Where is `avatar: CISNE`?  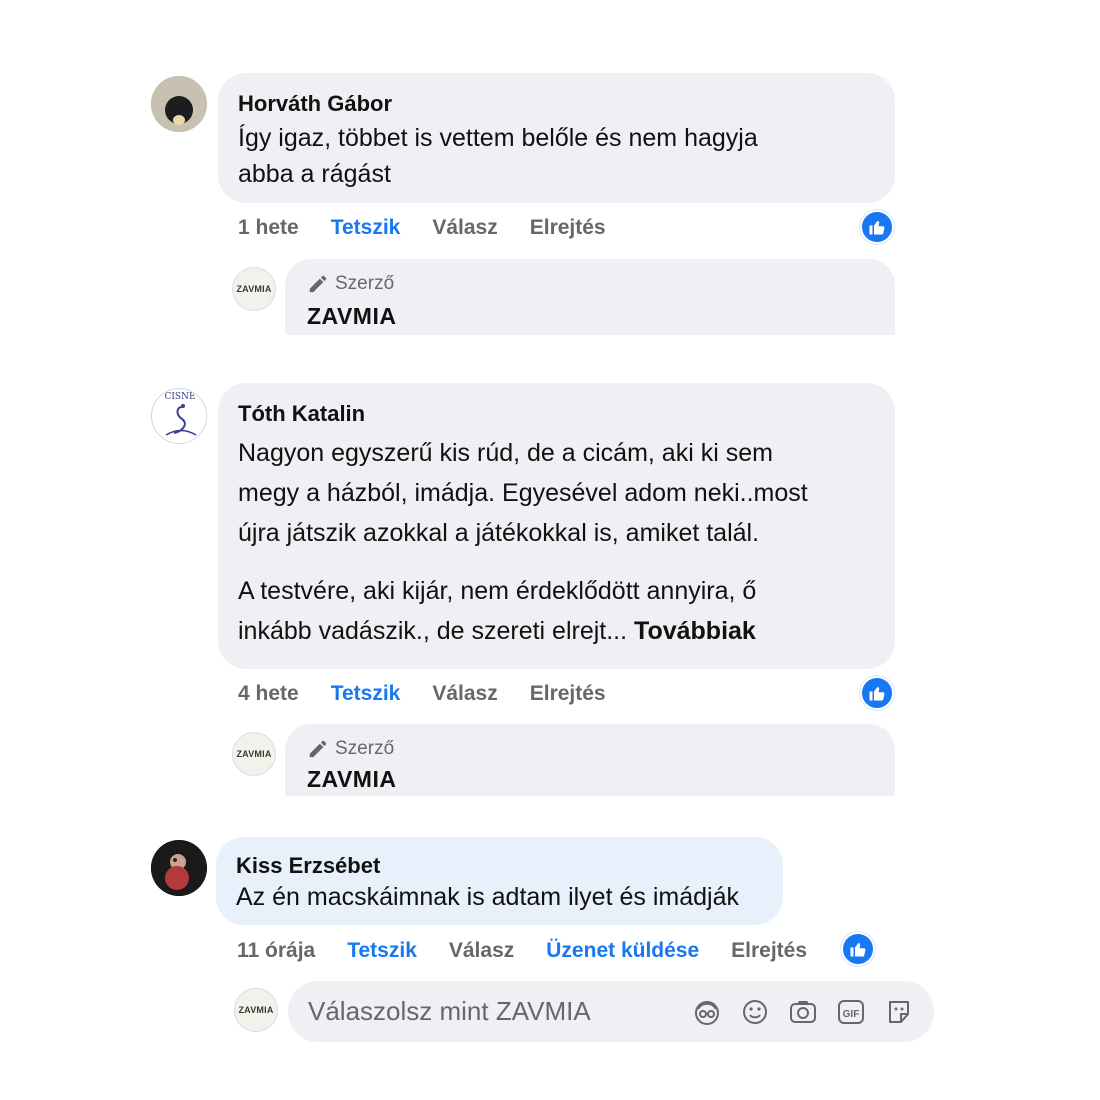
avatar: CISNE is located at coordinates (179, 416).